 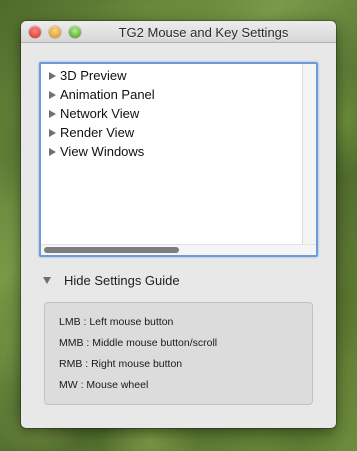 I want to click on tree-item-label: Animation Panel, so click(x=107, y=94).